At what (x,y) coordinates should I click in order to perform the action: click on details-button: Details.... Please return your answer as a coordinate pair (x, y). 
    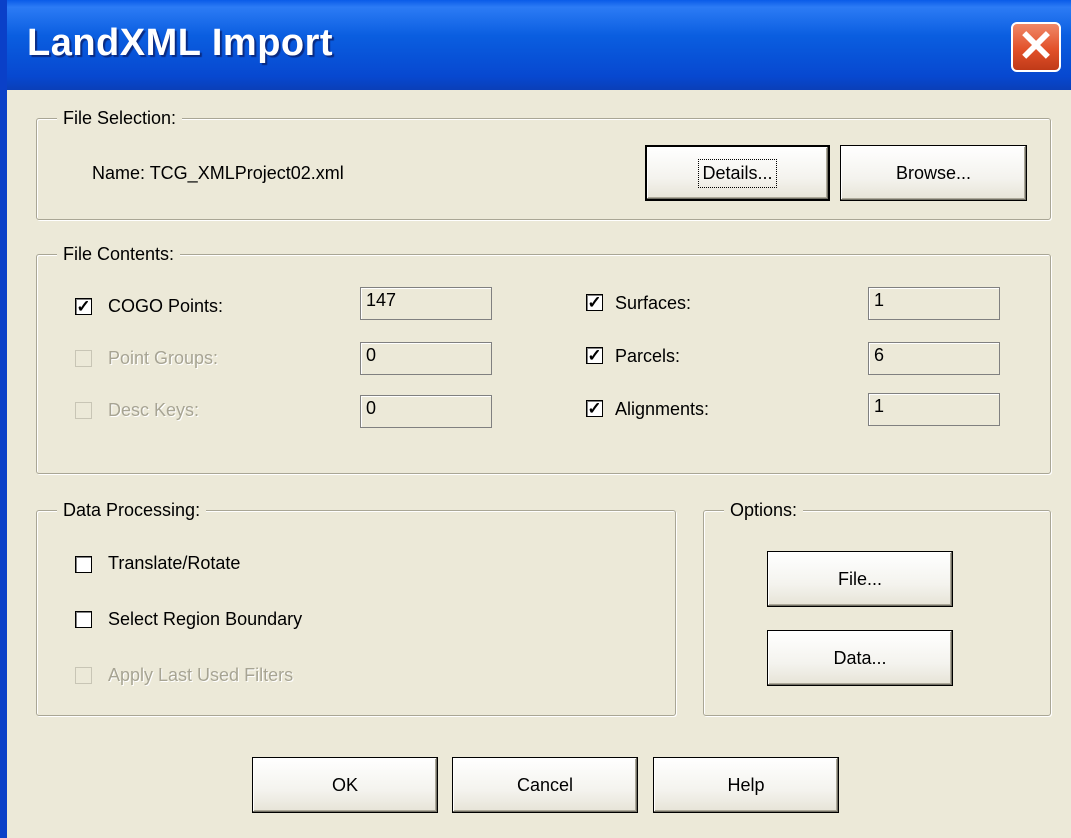
    Looking at the image, I should click on (737, 173).